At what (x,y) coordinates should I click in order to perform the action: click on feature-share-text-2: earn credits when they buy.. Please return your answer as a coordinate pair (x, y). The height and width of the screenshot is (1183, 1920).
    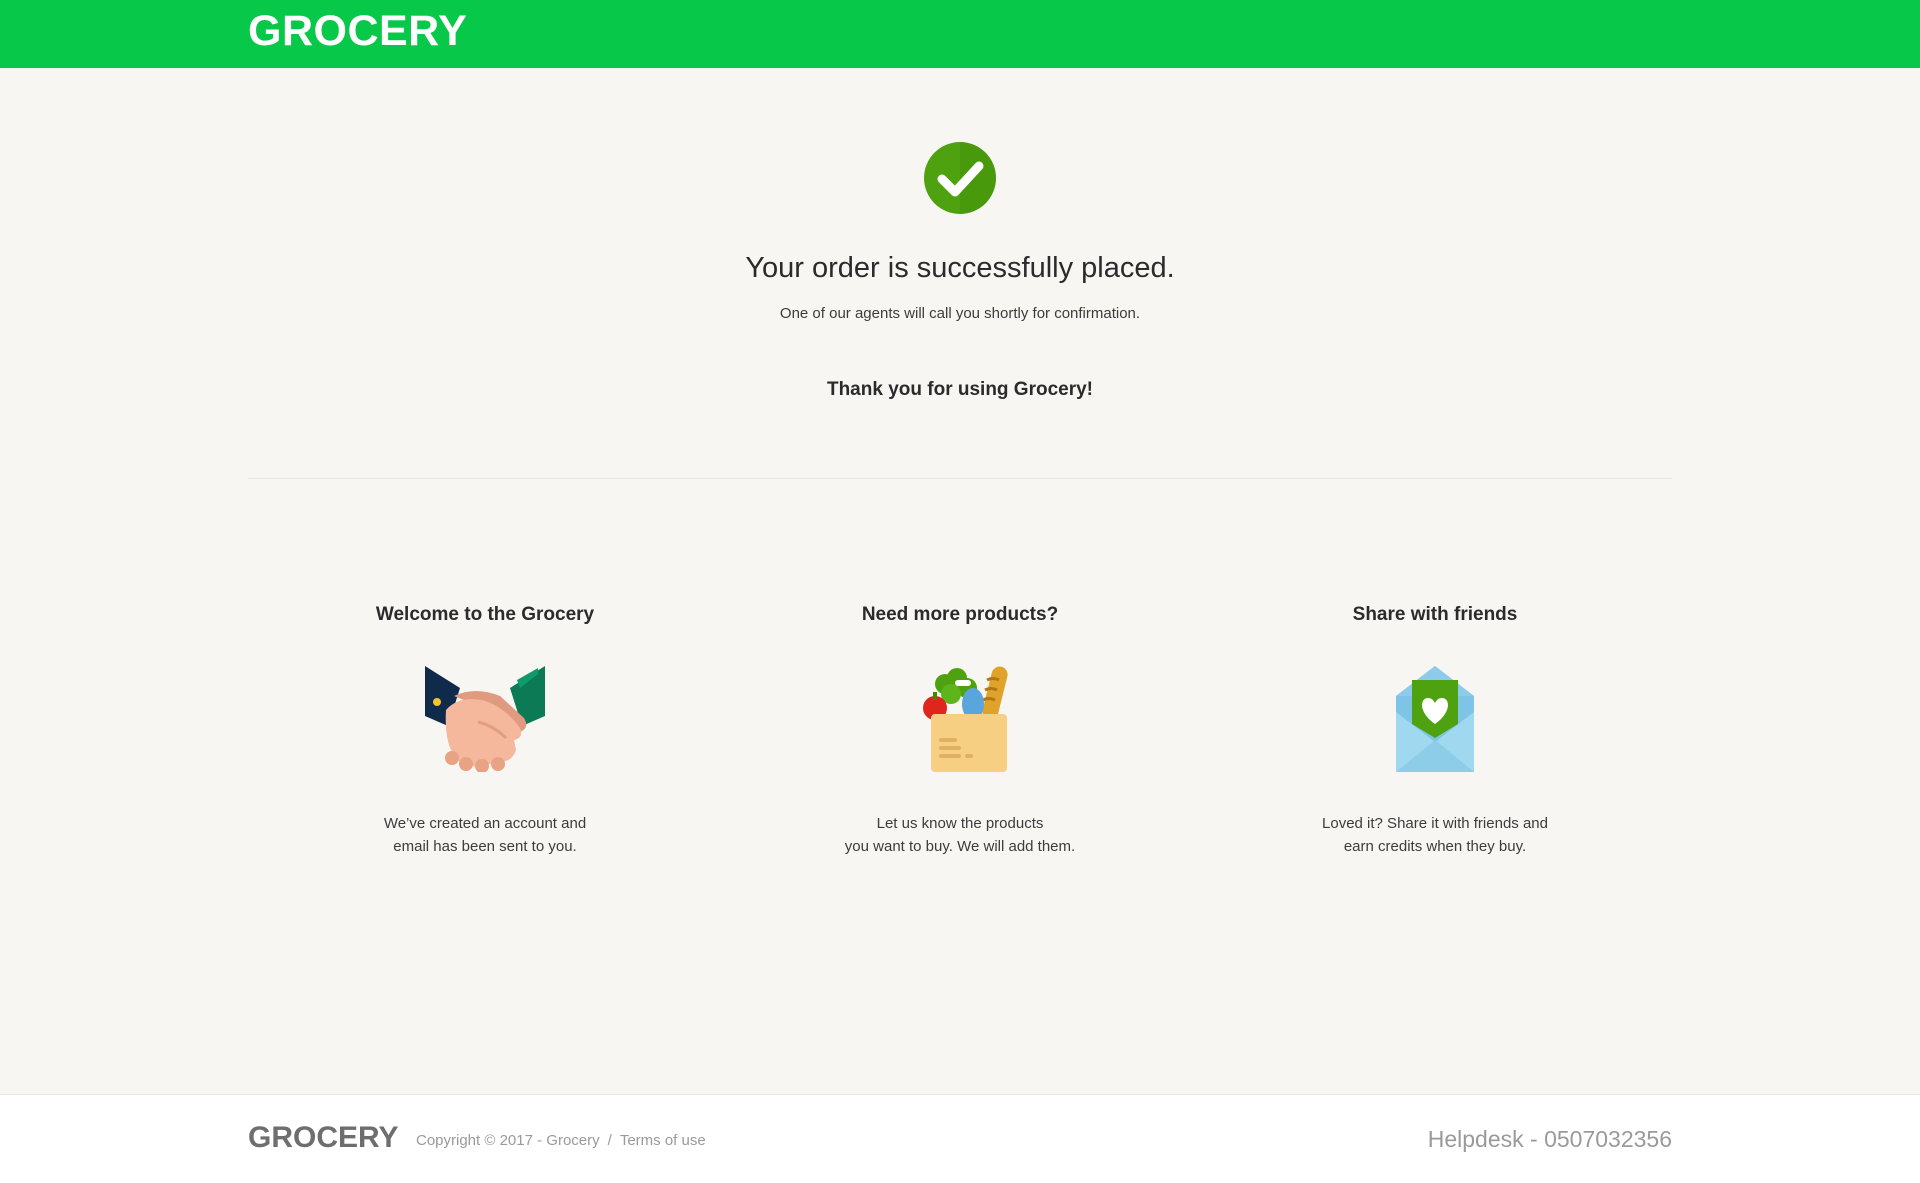
    Looking at the image, I should click on (1435, 846).